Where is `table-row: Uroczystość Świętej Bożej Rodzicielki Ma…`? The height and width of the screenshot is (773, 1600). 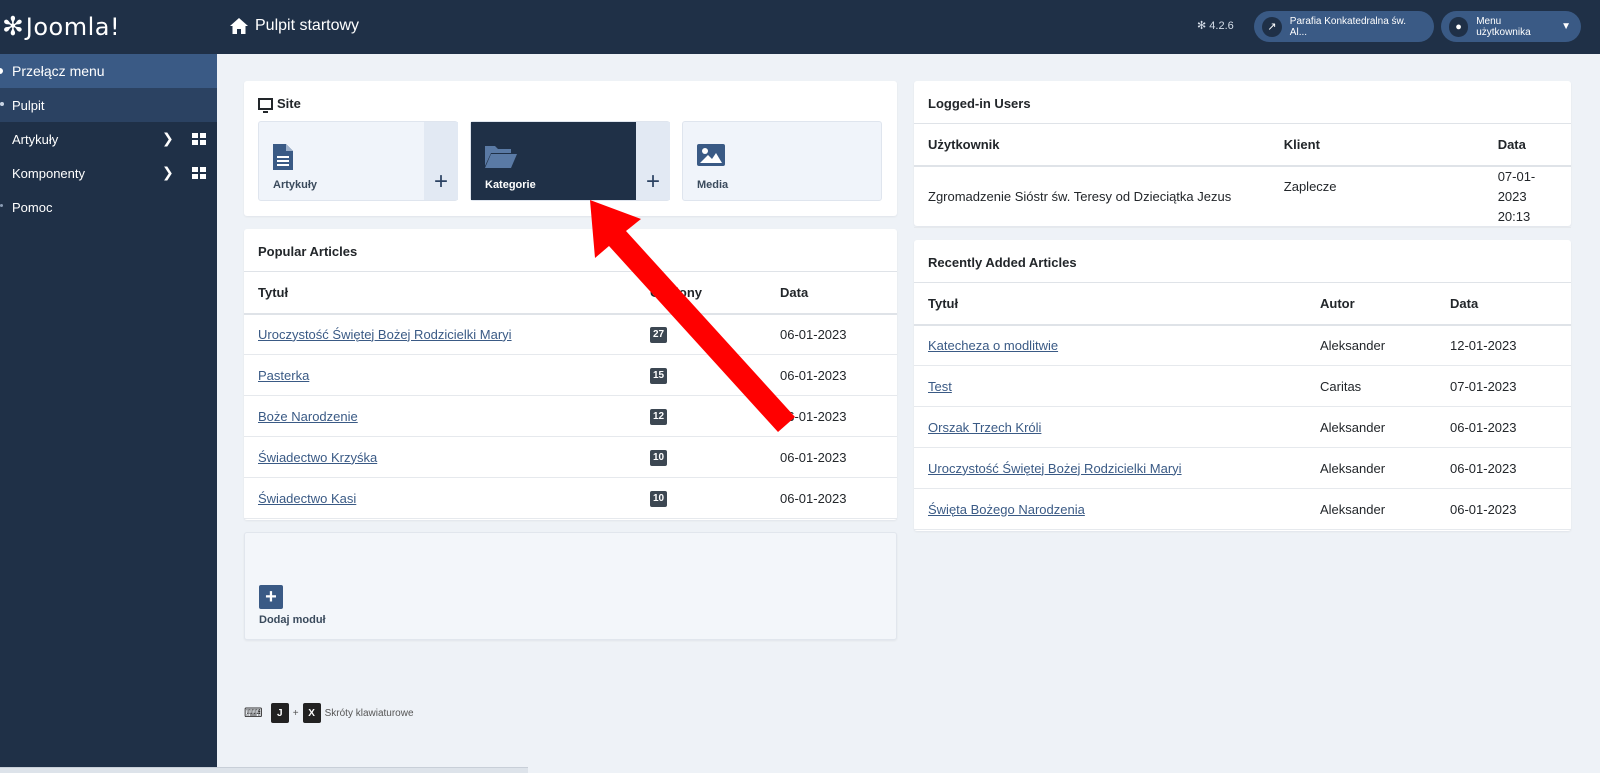
table-row: Uroczystość Świętej Bożej Rodzicielki Ma… is located at coordinates (570, 334).